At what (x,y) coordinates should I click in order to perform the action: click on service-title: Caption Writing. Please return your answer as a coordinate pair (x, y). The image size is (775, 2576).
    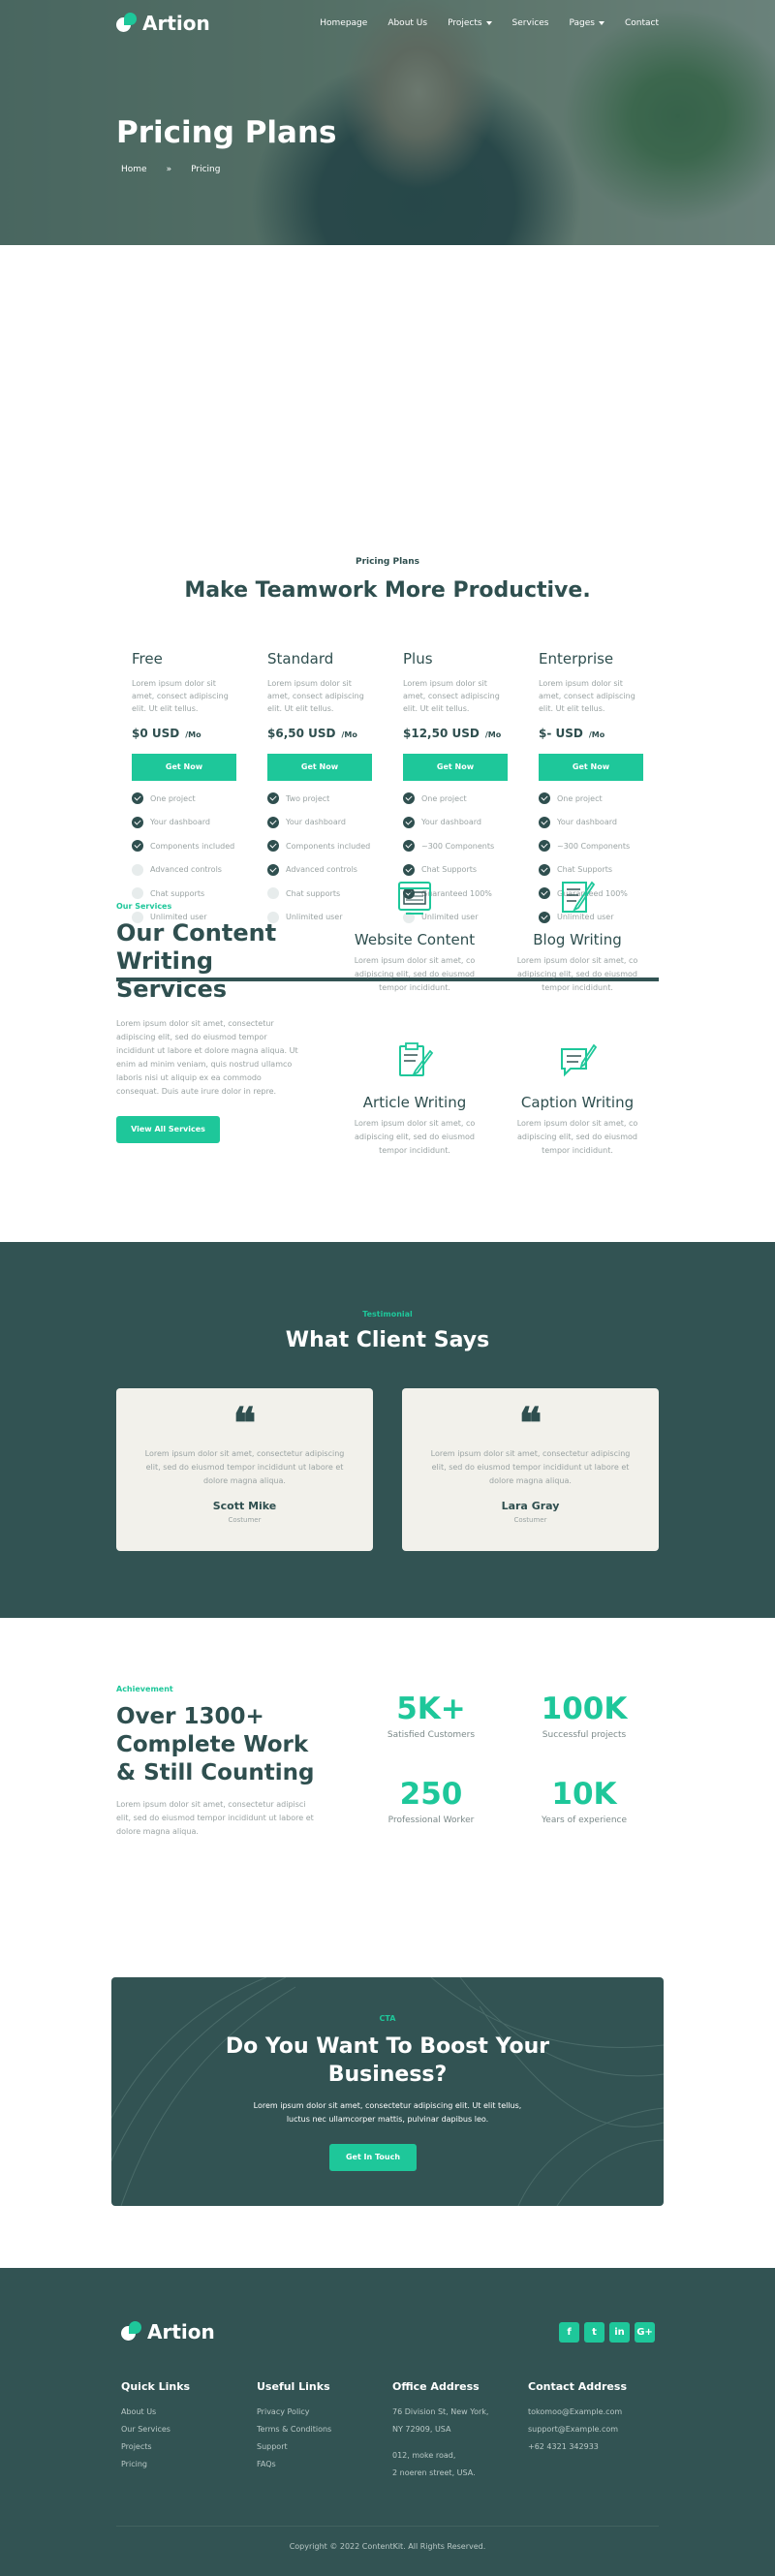
    Looking at the image, I should click on (577, 1102).